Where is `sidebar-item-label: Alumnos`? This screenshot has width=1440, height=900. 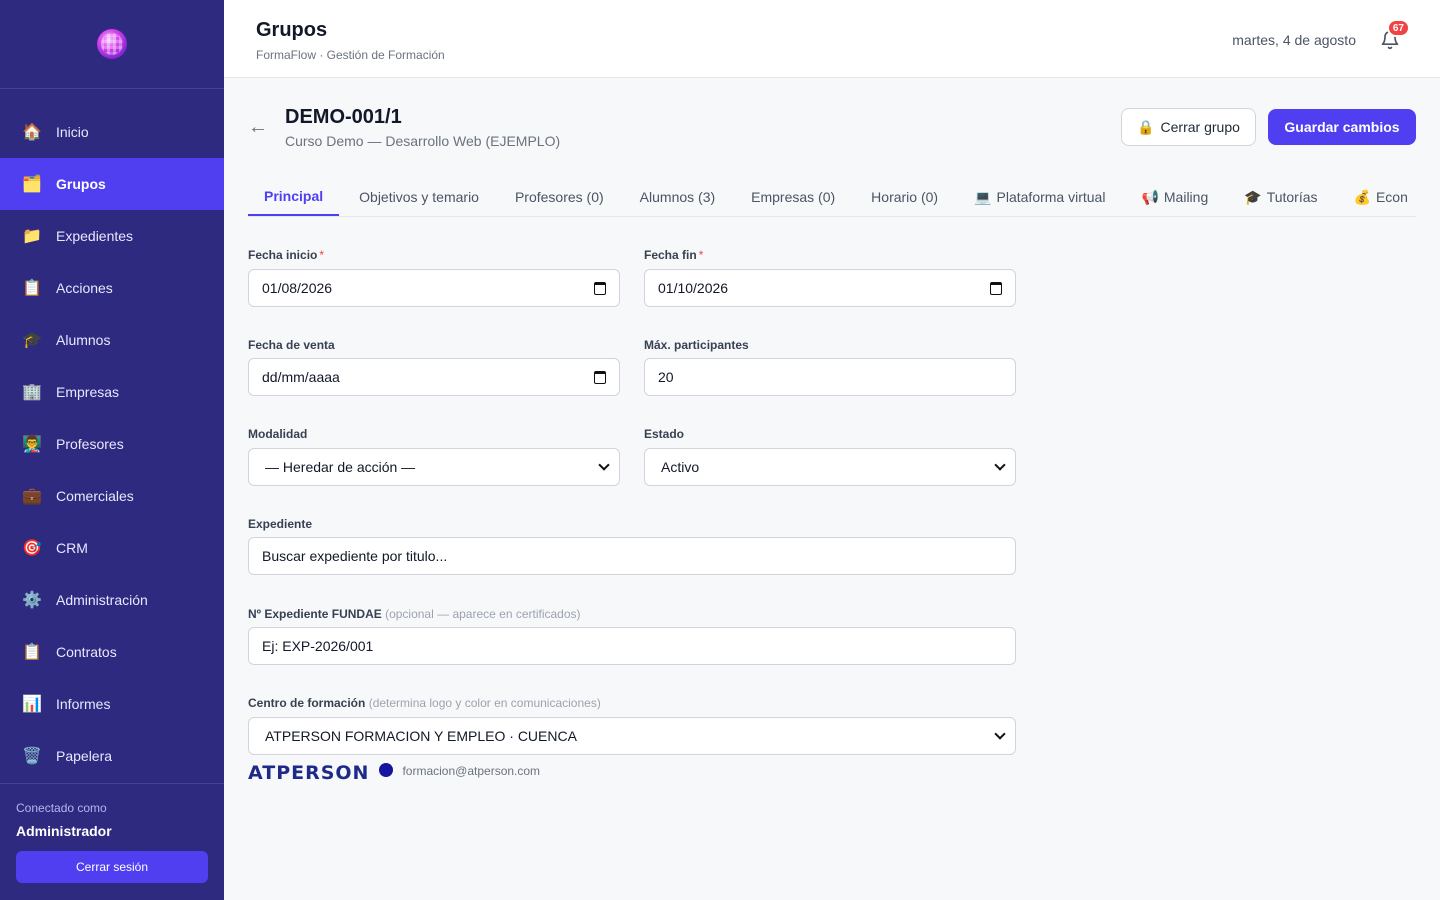 sidebar-item-label: Alumnos is located at coordinates (83, 340).